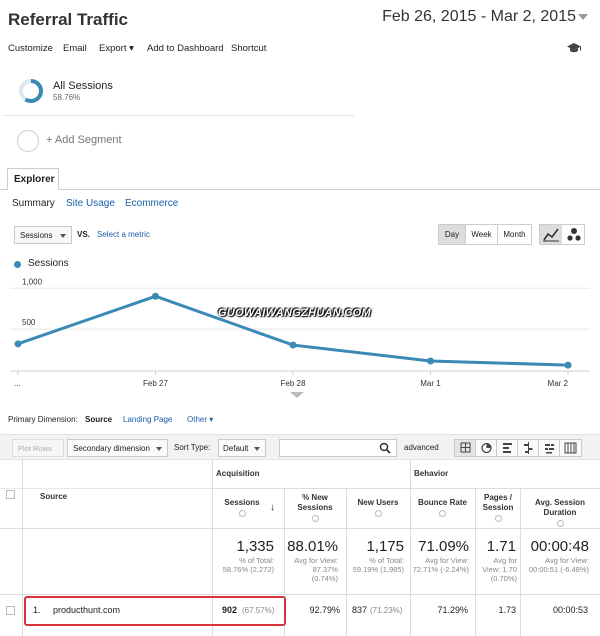 The width and height of the screenshot is (600, 636). I want to click on add-to-dashboard-button: Add to Dashboard, so click(185, 48).